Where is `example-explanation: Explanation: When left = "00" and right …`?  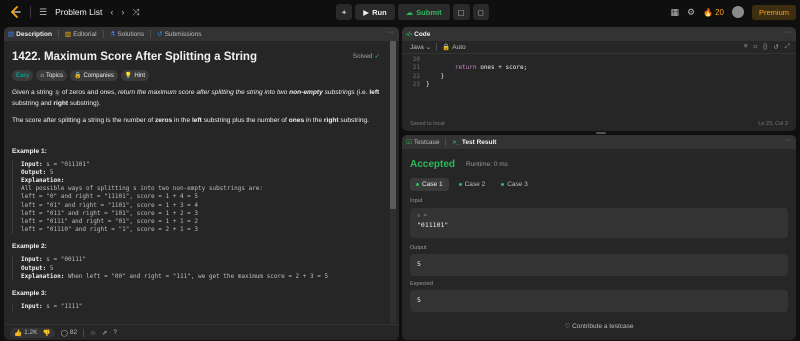
example-explanation: Explanation: When left = "00" and right … is located at coordinates (201, 277).